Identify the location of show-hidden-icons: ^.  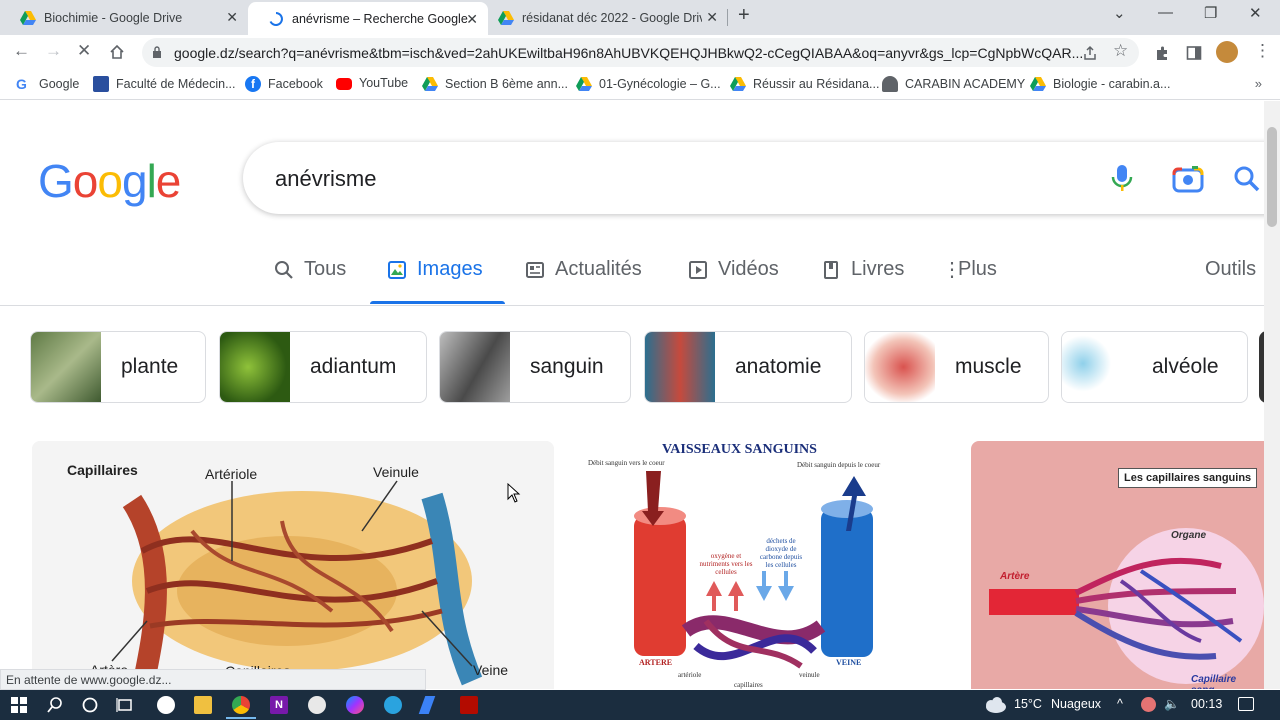
(1120, 704).